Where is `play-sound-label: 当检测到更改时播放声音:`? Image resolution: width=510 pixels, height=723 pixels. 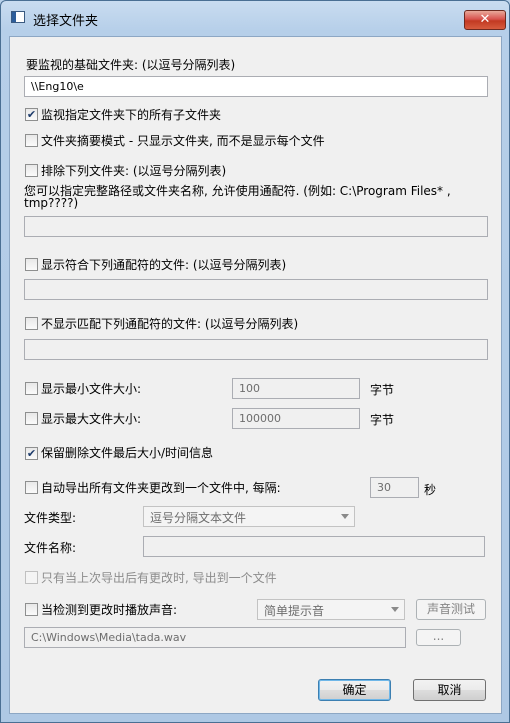
play-sound-label: 当检测到更改时播放声音: is located at coordinates (109, 610).